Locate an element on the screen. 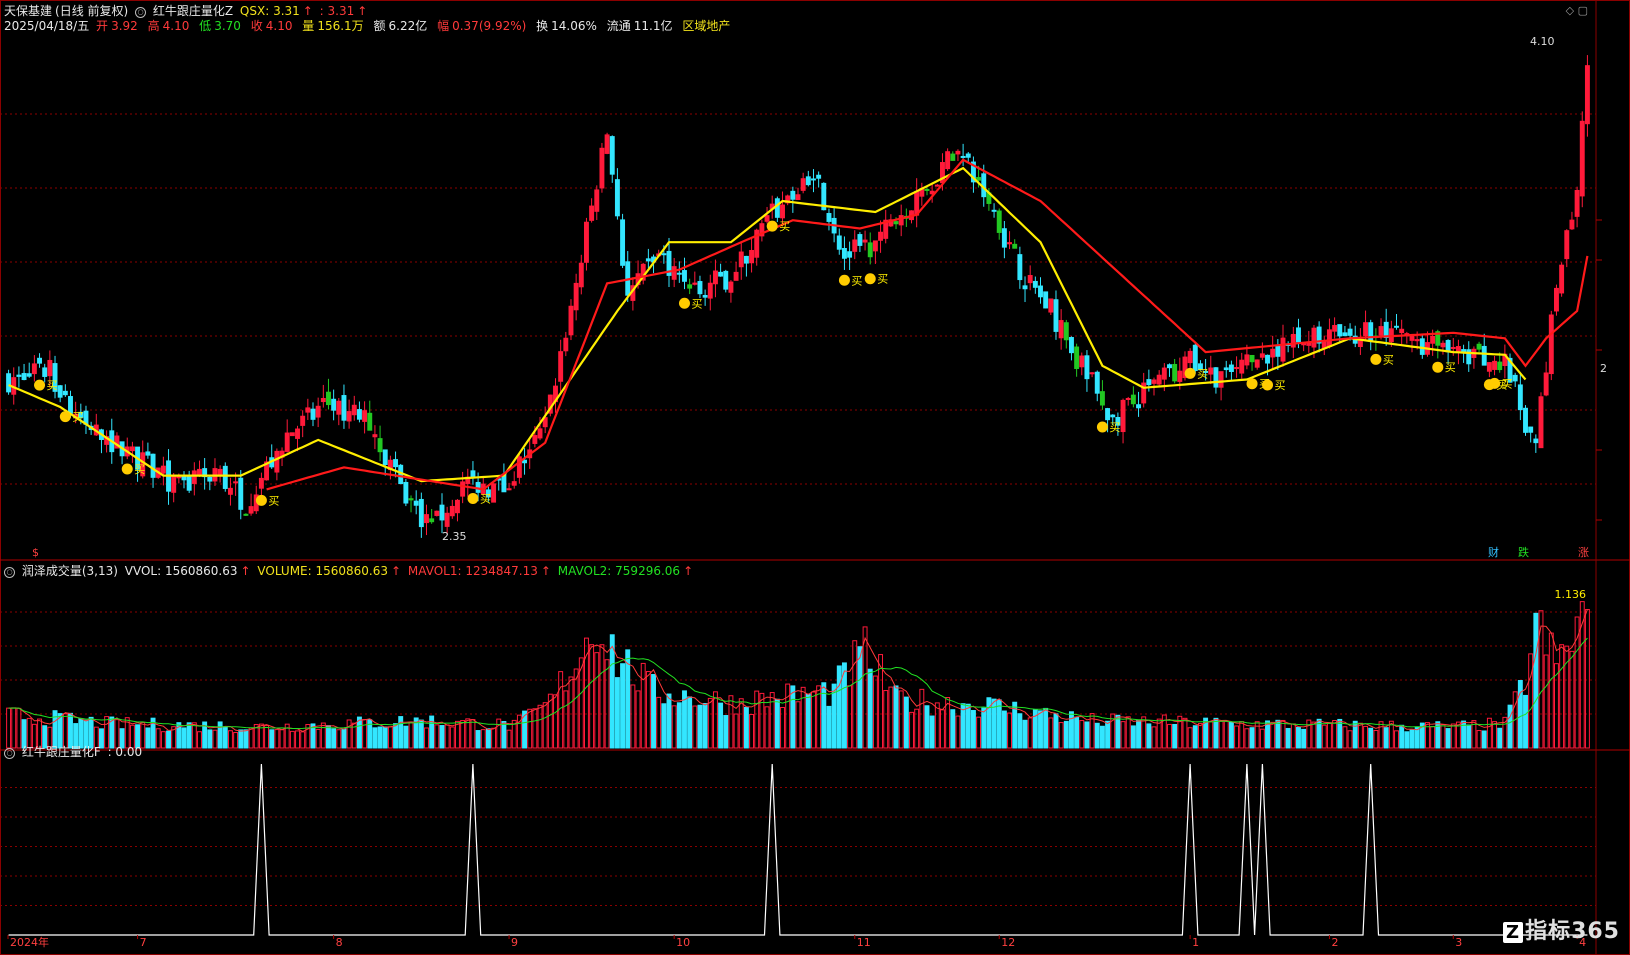 The width and height of the screenshot is (1630, 955). indicator-name: 红牛跟庄量化Z is located at coordinates (193, 11).